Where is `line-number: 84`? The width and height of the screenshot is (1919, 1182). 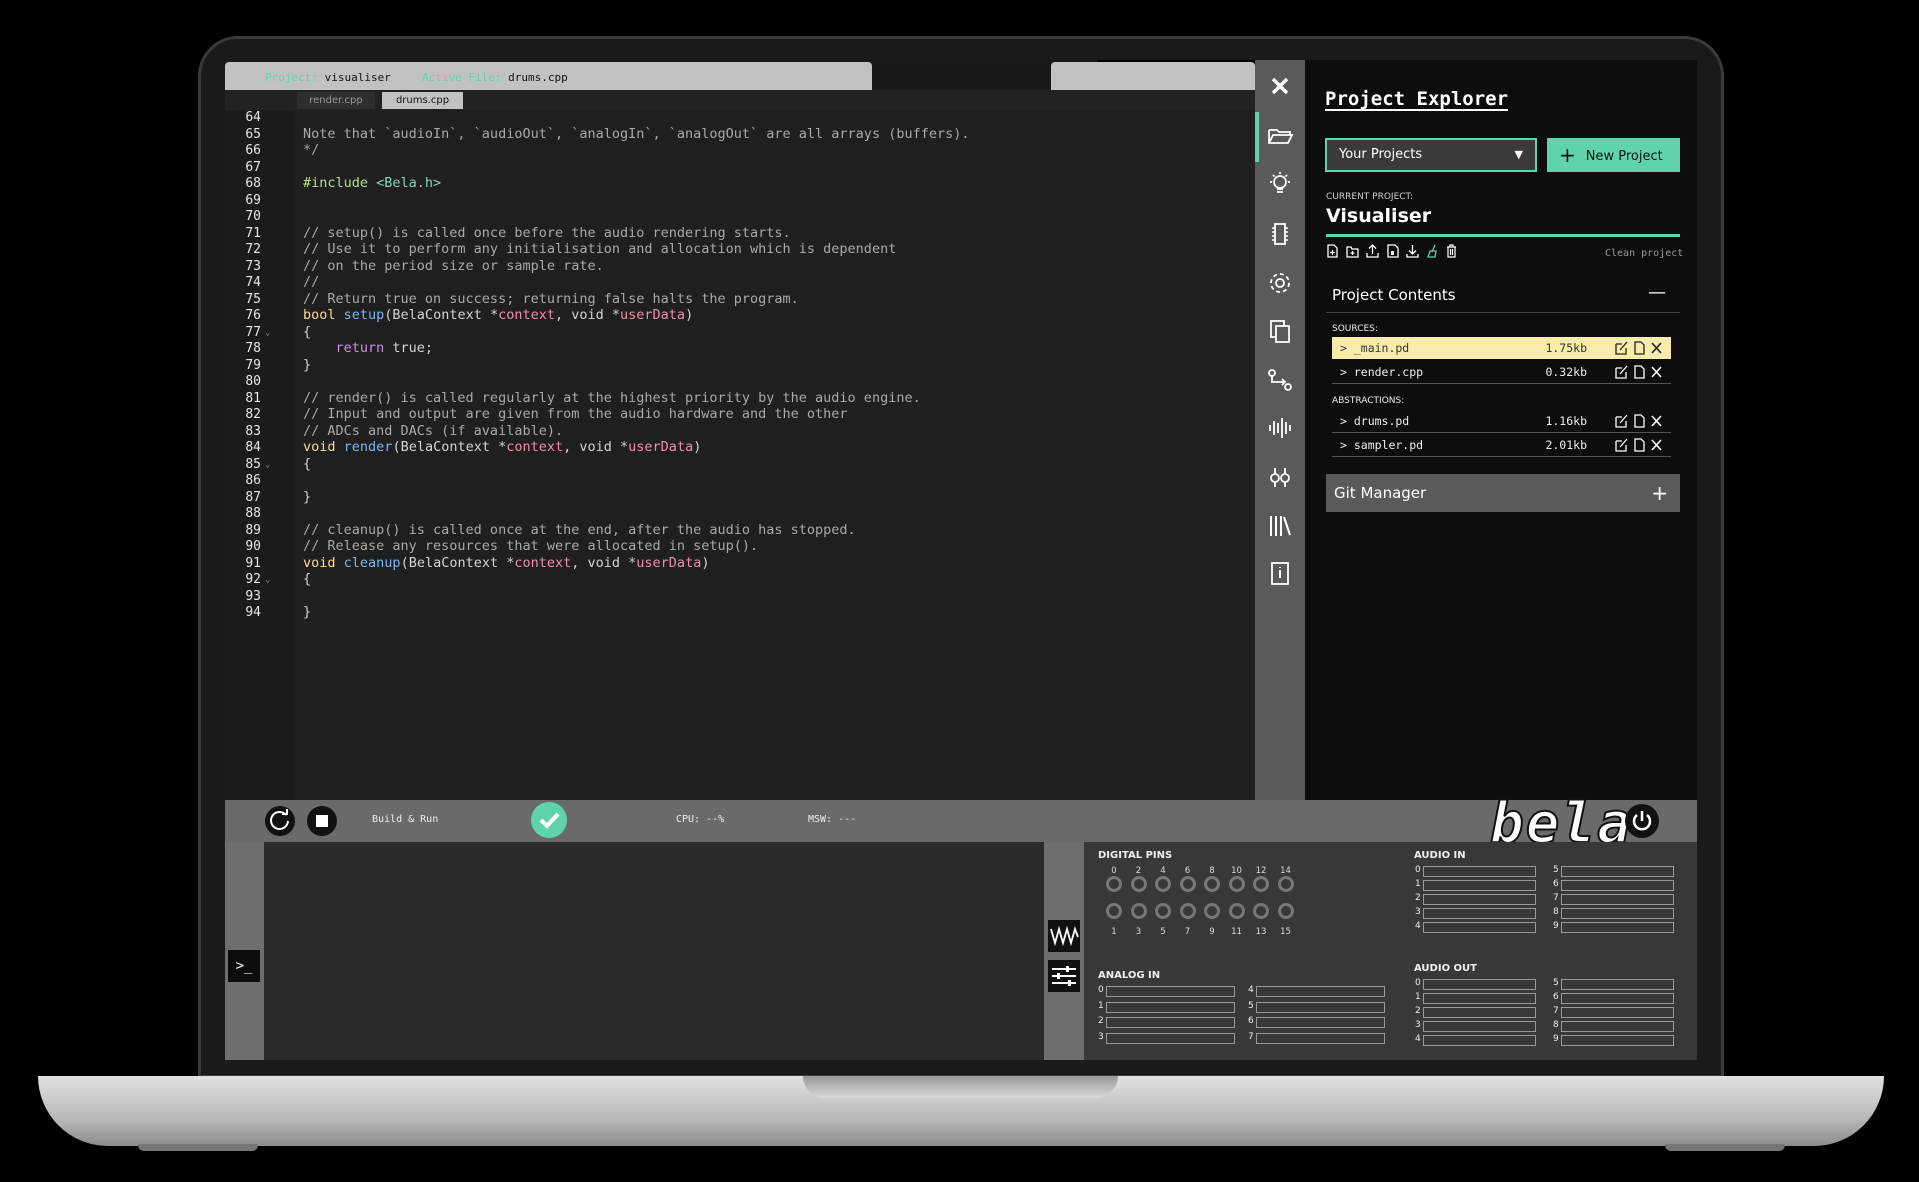
line-number: 84 is located at coordinates (253, 447).